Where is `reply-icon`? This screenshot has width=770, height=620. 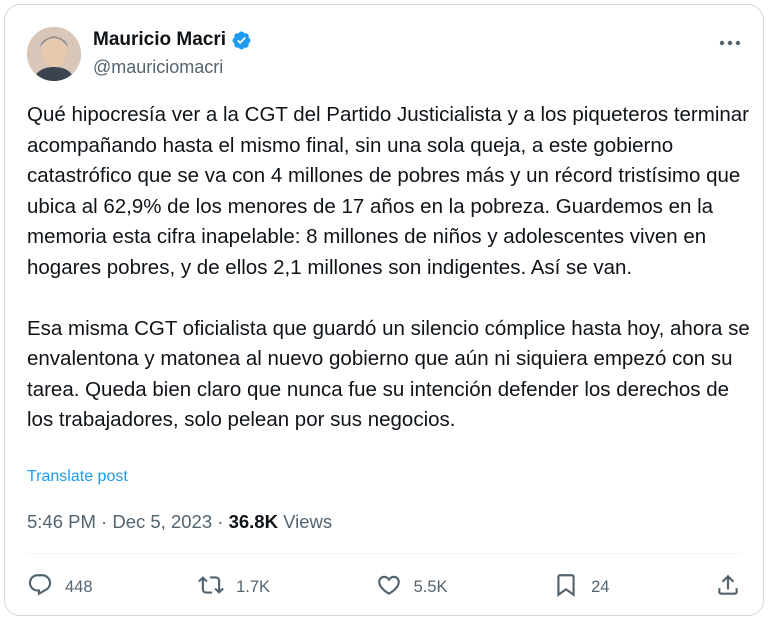 reply-icon is located at coordinates (40, 587).